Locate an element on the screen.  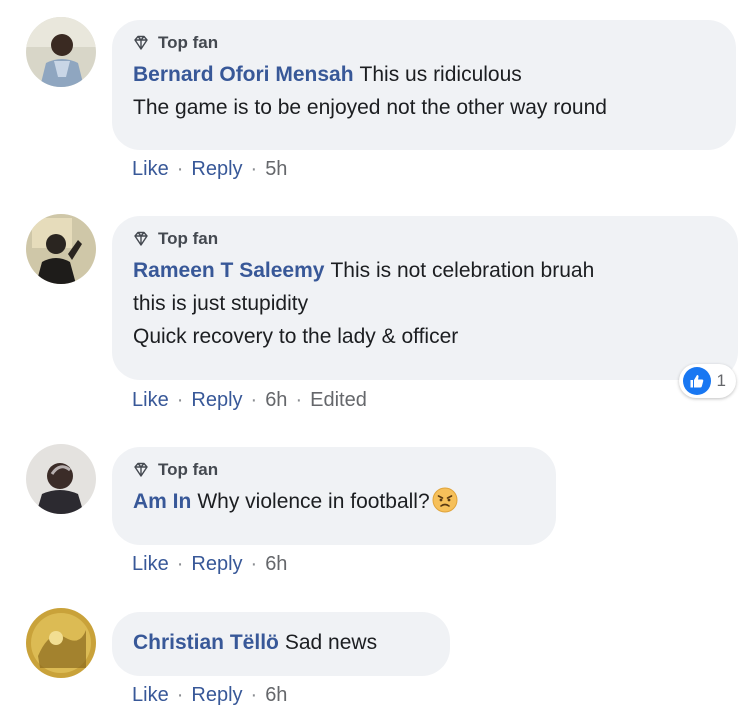
author-name: Am In is located at coordinates (162, 501).